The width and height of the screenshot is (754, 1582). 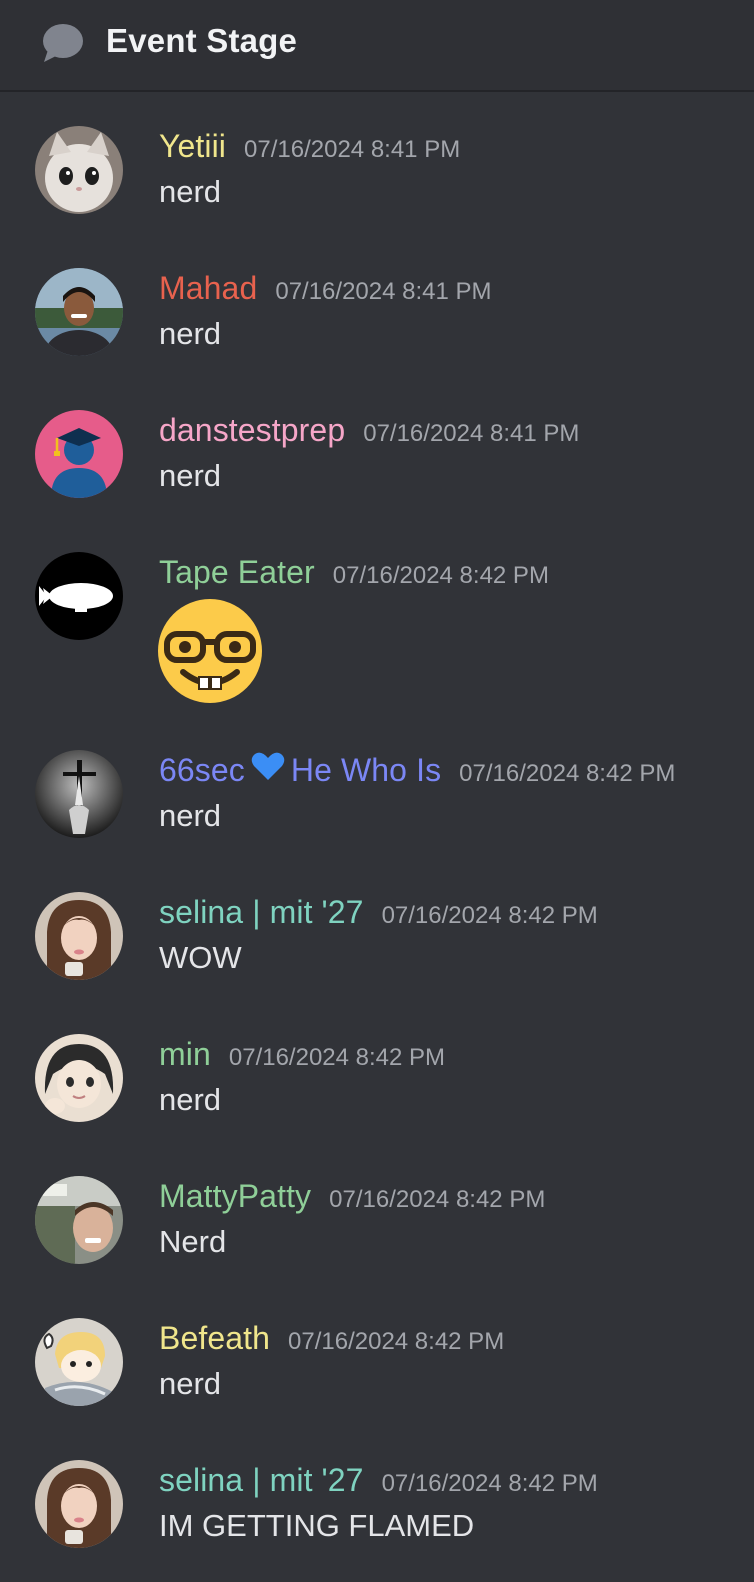 I want to click on cat-avatar, so click(x=79, y=170).